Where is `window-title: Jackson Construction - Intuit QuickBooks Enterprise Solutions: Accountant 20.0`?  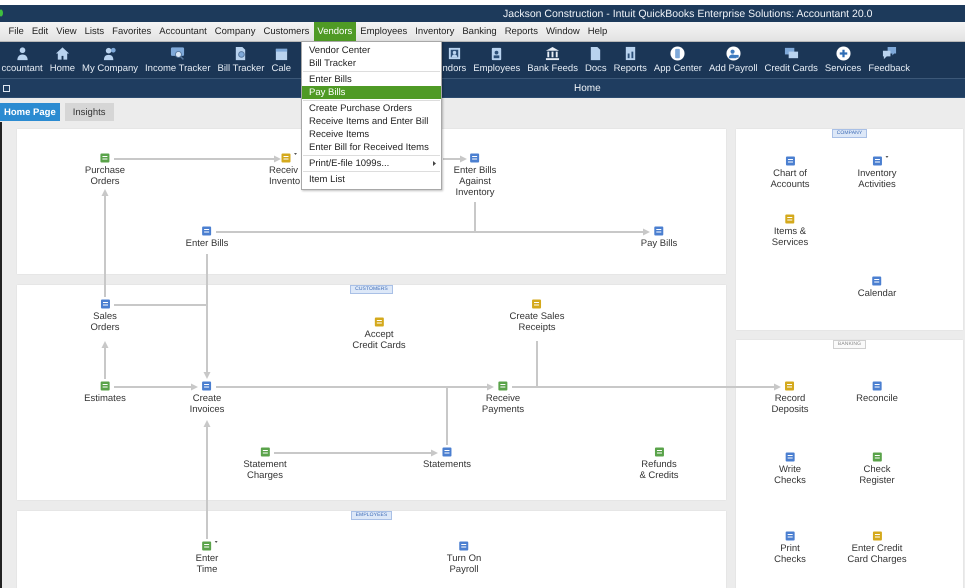 window-title: Jackson Construction - Intuit QuickBooks Enterprise Solutions: Accountant 20.0 is located at coordinates (687, 14).